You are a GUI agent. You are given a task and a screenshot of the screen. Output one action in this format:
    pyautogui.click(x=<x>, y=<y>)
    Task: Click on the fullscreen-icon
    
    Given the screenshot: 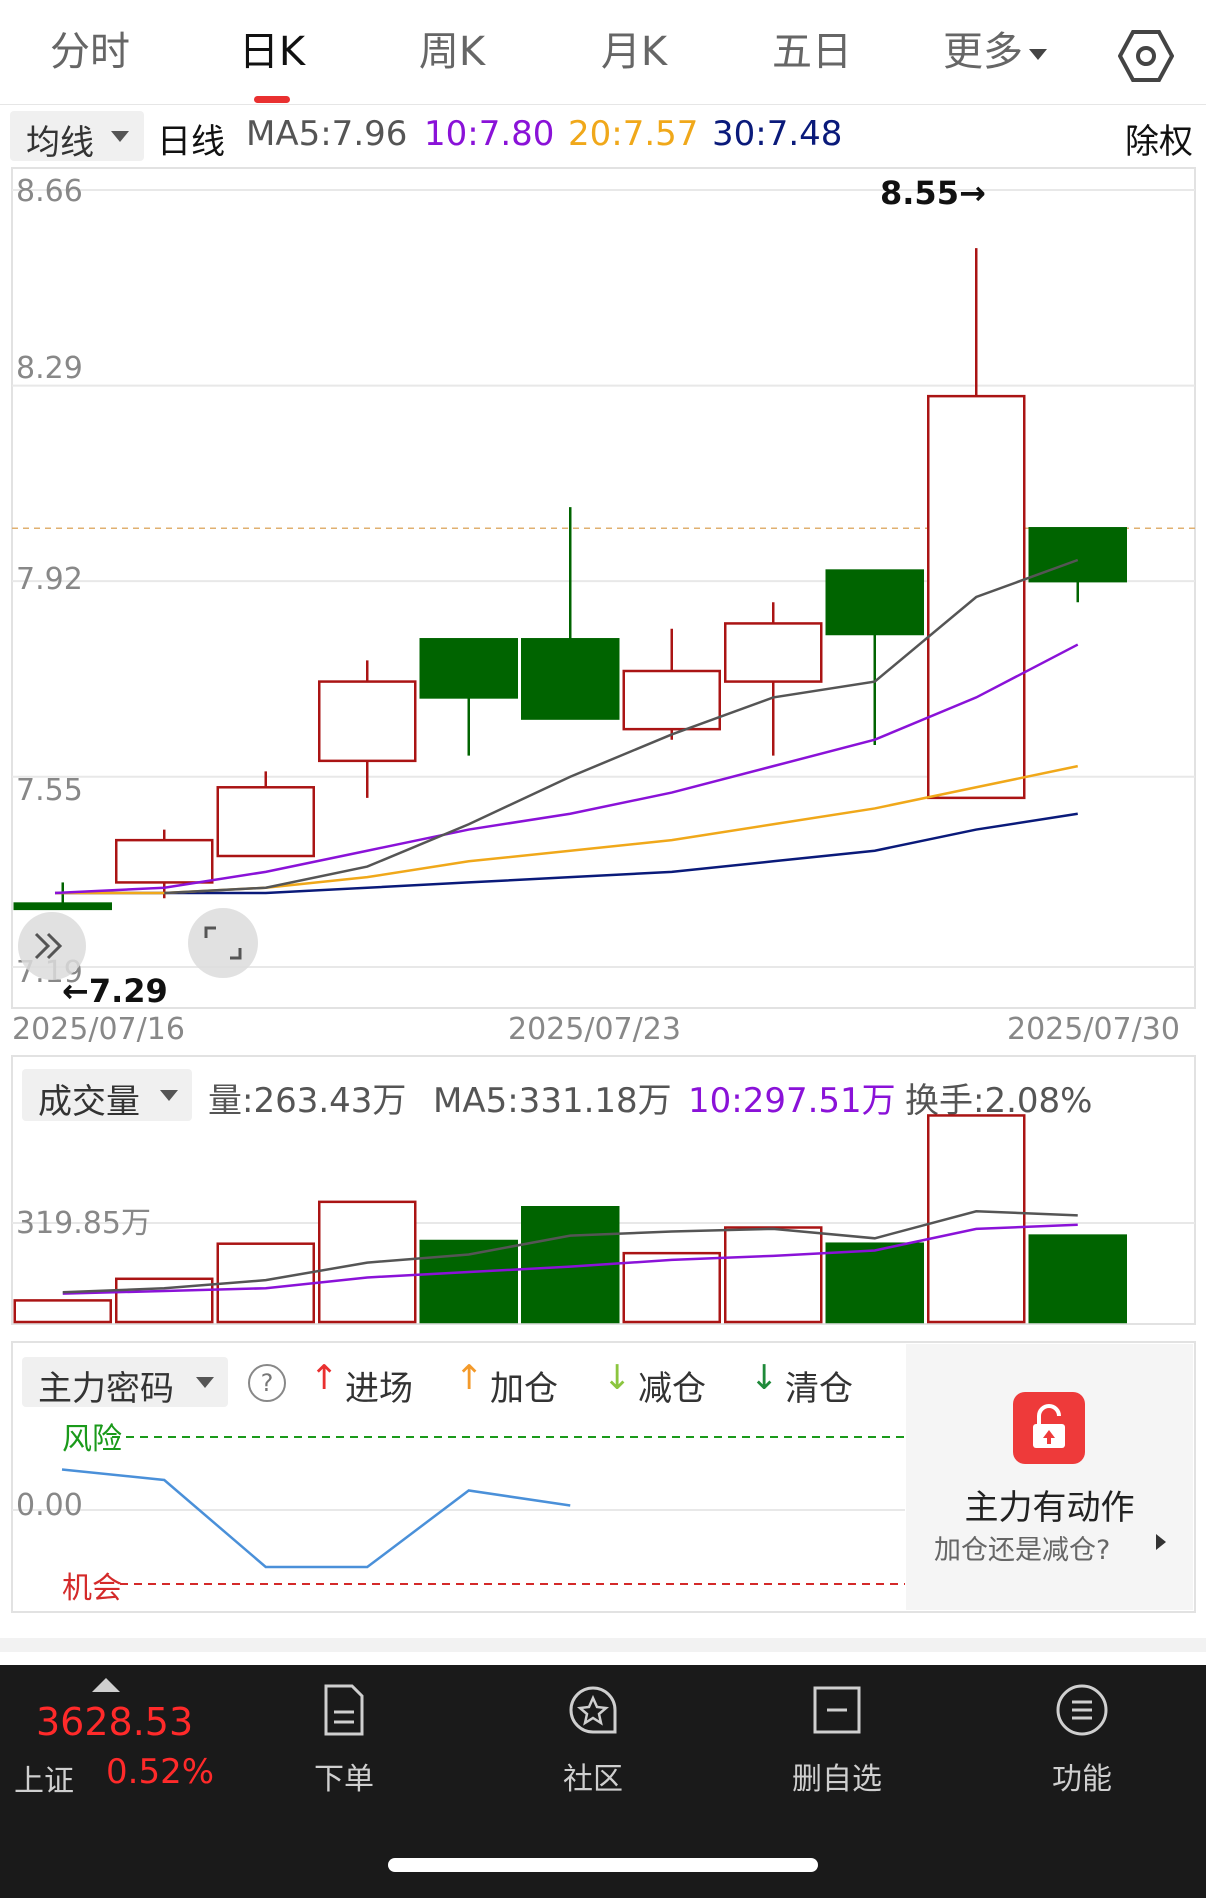 What is the action you would take?
    pyautogui.click(x=223, y=943)
    